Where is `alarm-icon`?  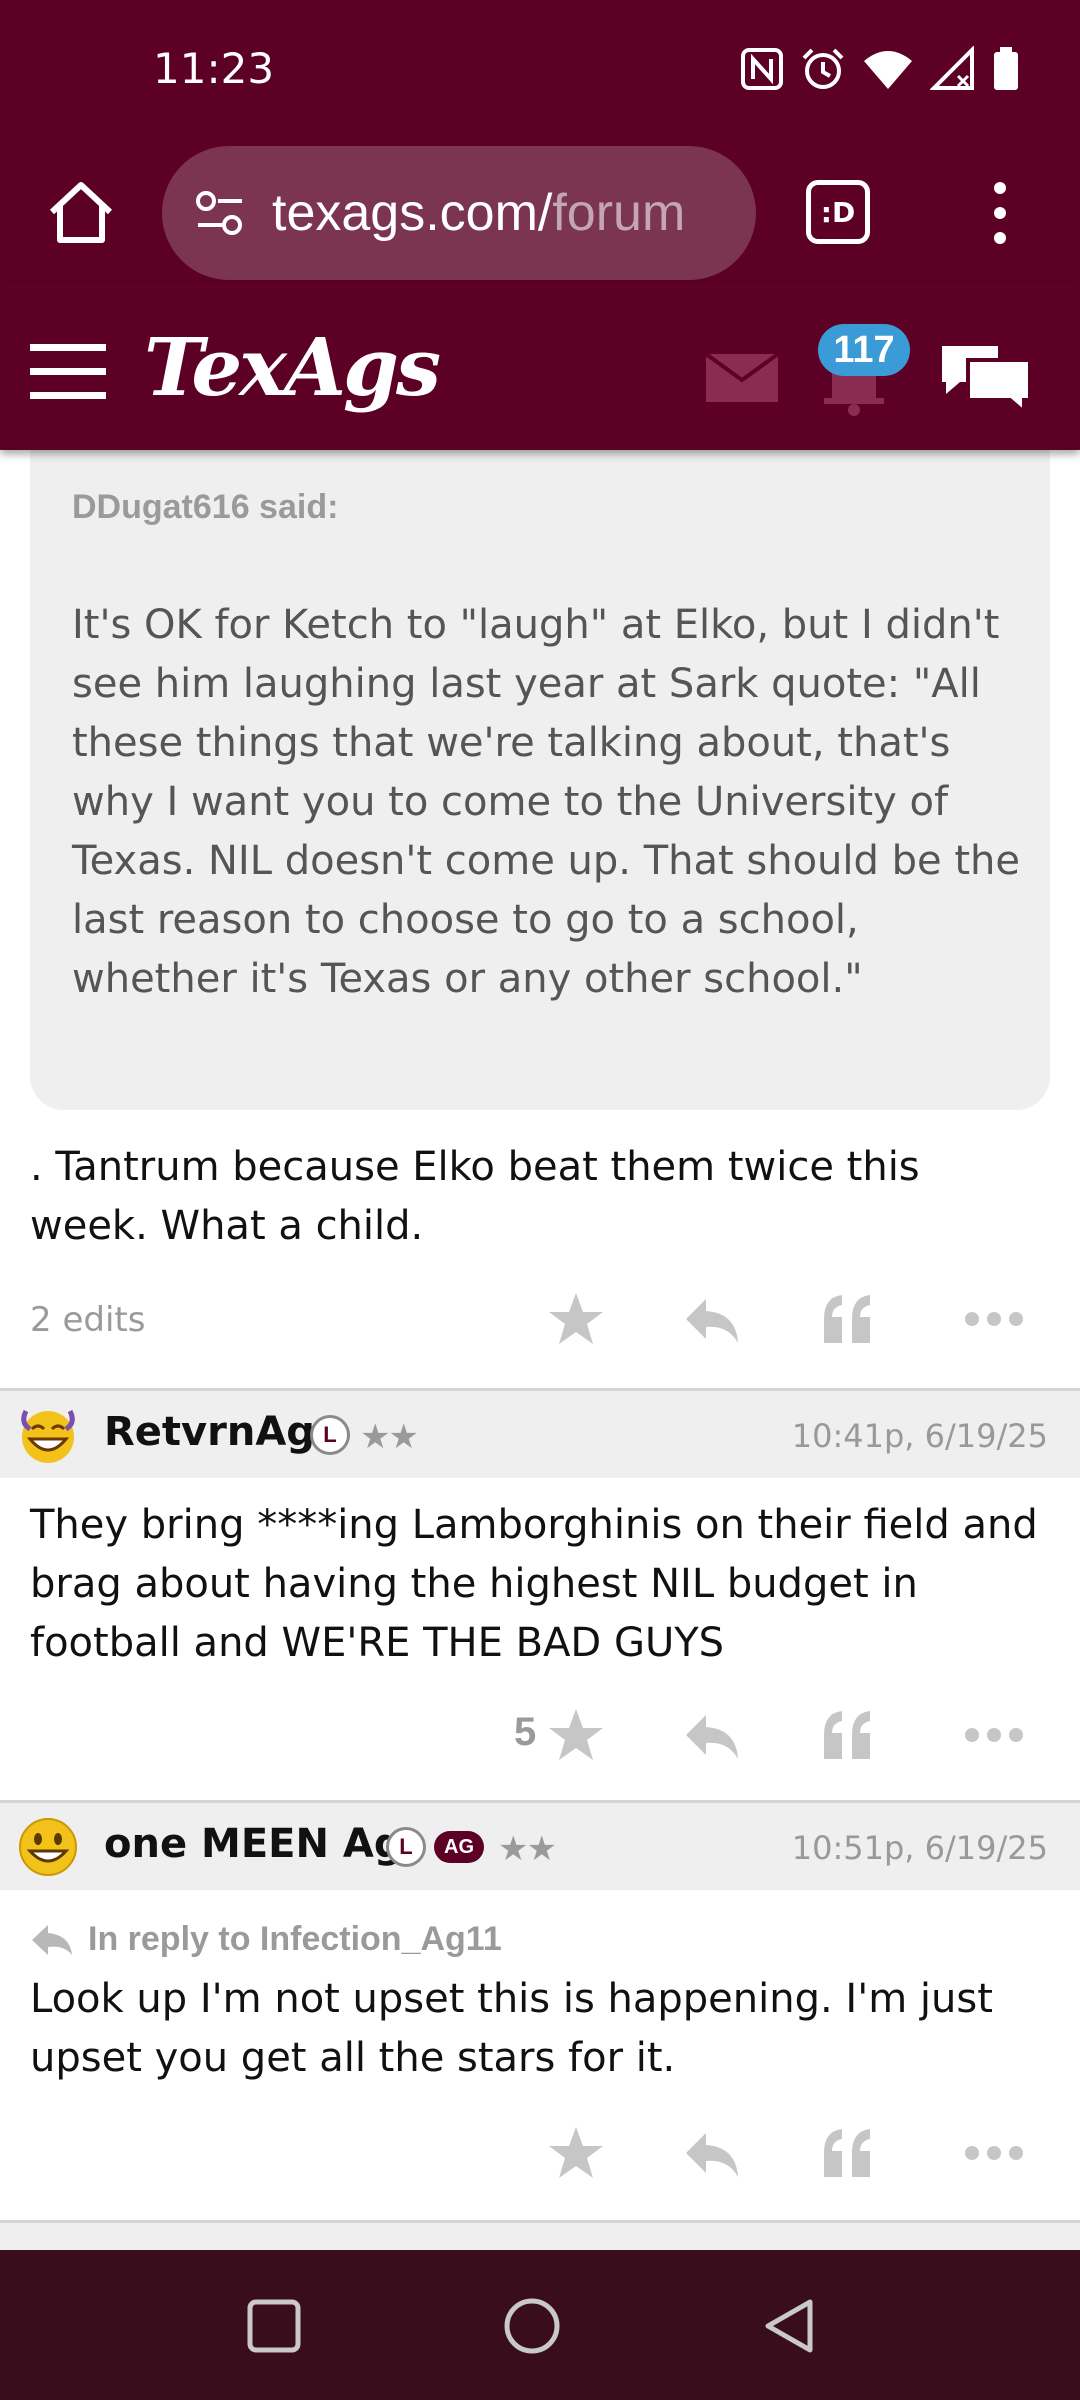 alarm-icon is located at coordinates (823, 68).